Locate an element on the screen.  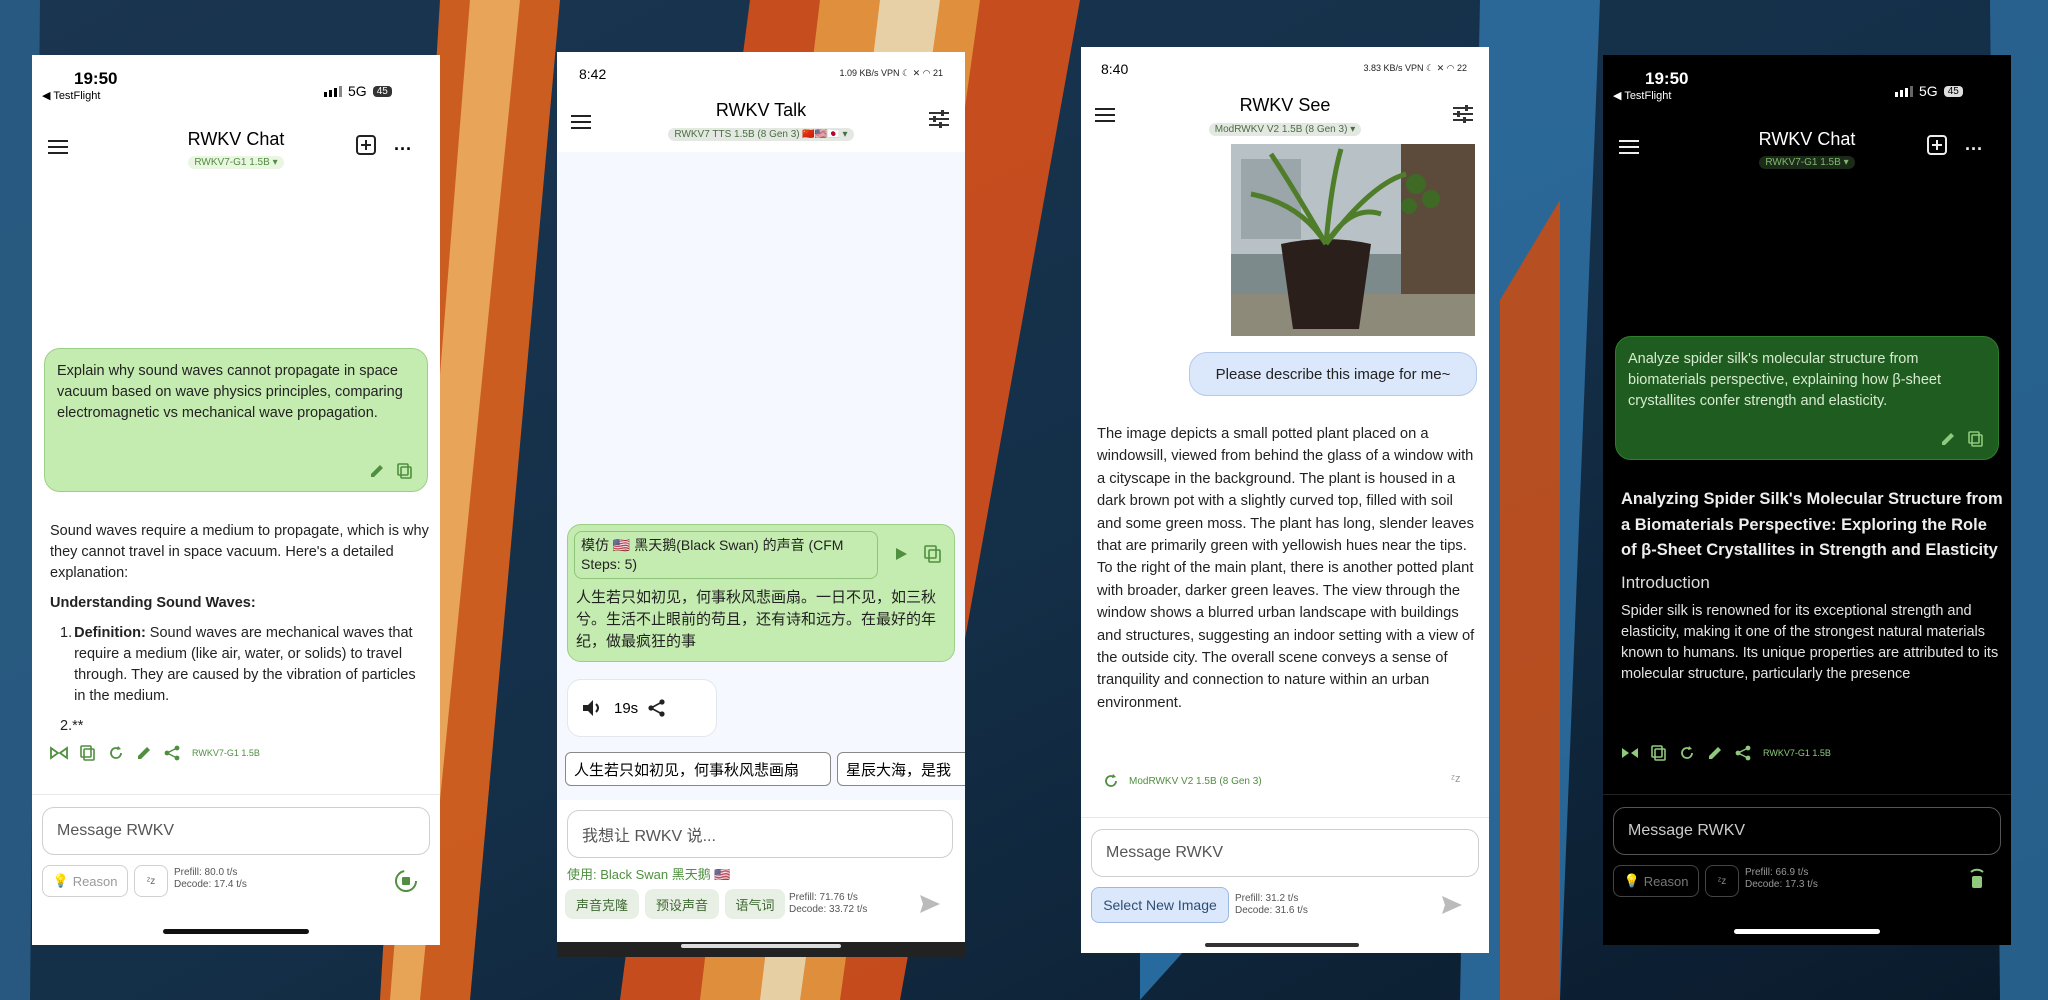
status-time: 8:42 is located at coordinates (593, 74).